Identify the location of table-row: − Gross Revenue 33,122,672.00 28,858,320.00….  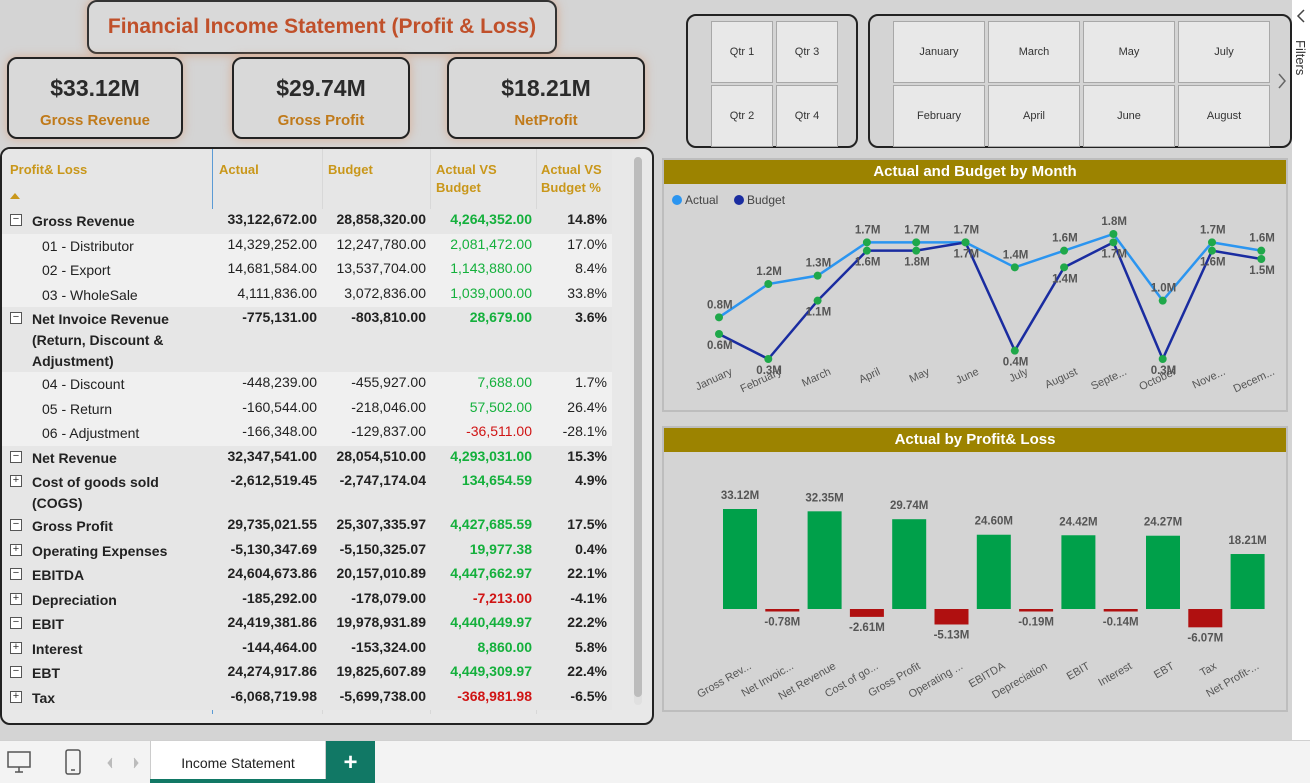
(307, 221).